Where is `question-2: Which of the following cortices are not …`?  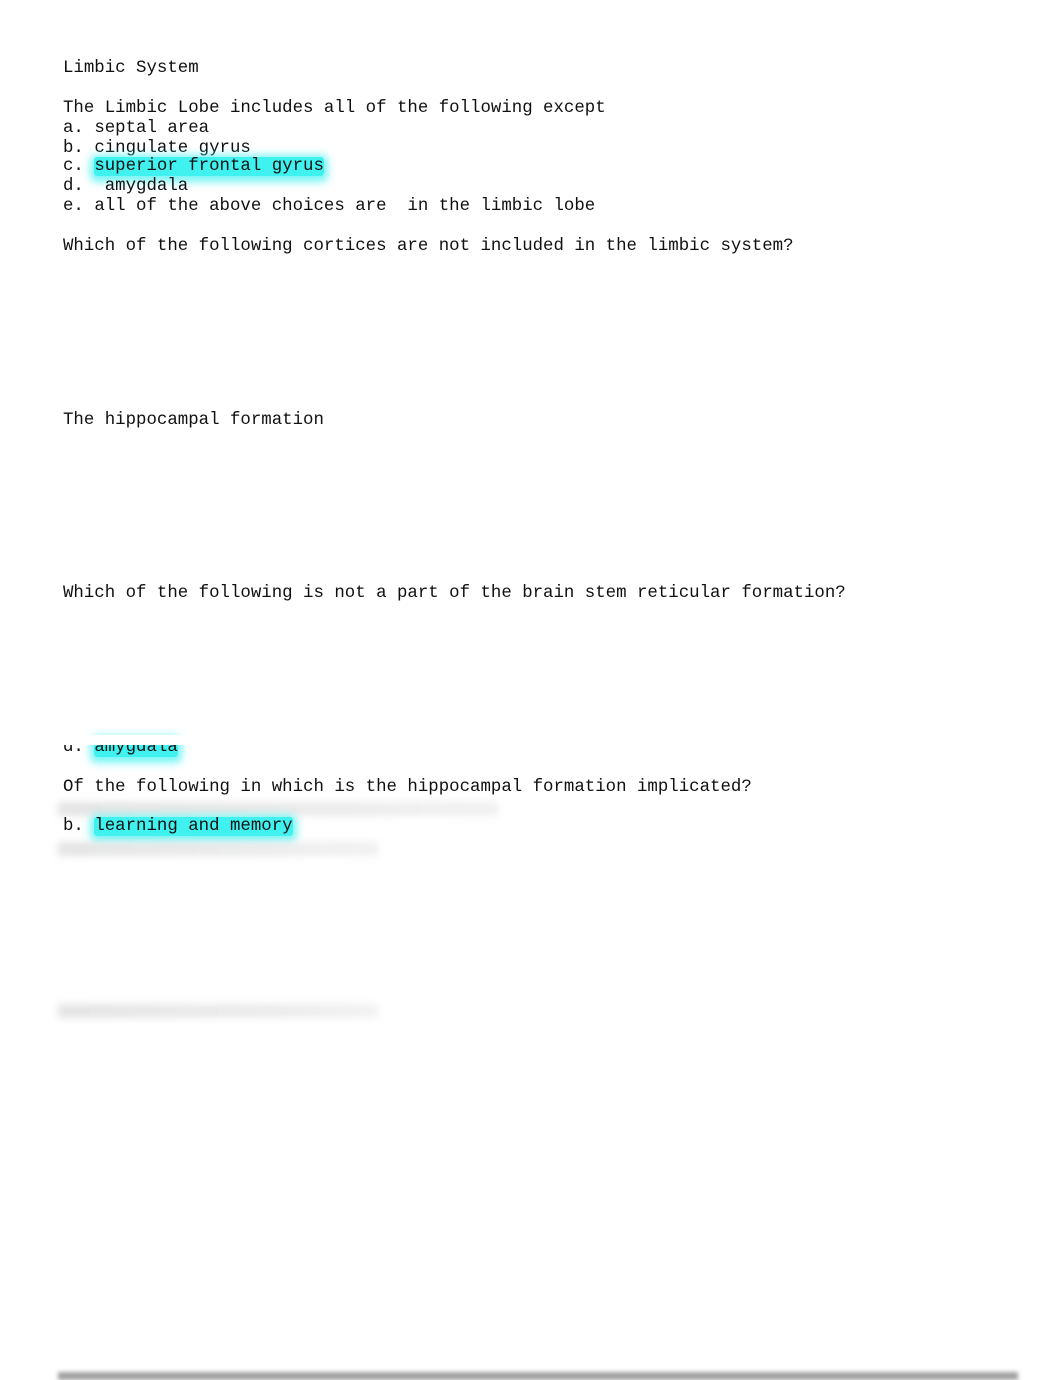
question-2: Which of the following cortices are not … is located at coordinates (428, 246).